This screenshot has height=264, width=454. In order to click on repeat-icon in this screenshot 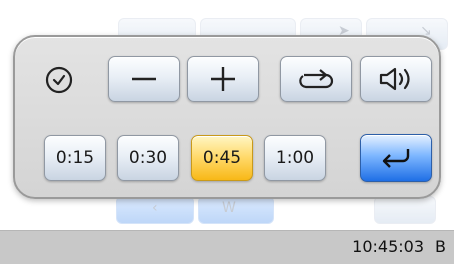, I will do `click(316, 79)`.